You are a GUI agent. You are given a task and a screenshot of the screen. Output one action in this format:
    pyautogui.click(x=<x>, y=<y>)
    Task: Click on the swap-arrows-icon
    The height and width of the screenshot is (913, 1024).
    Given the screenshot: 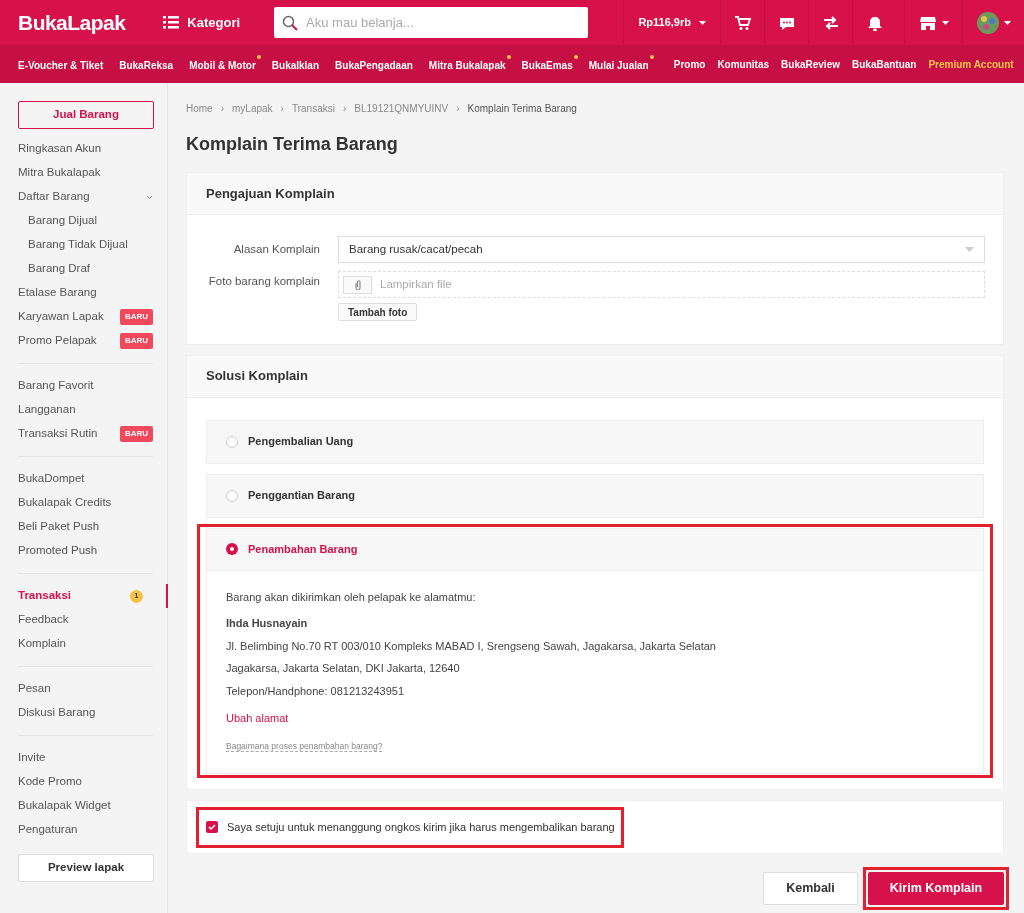 What is the action you would take?
    pyautogui.click(x=830, y=22)
    